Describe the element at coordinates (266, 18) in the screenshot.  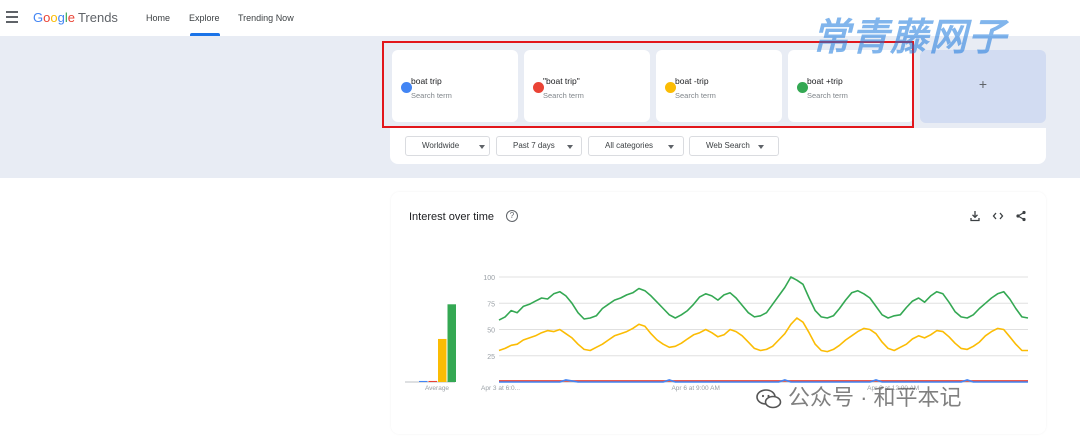
I see `nav-trending-now: Trending Now` at that location.